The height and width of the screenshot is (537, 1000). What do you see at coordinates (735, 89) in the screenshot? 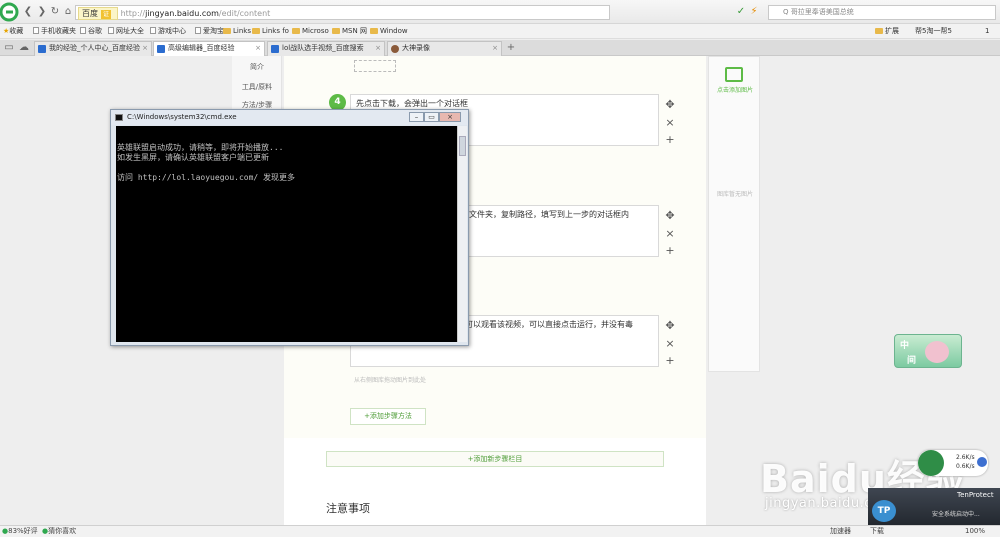
I see `add-image-link: 点击添加图片` at bounding box center [735, 89].